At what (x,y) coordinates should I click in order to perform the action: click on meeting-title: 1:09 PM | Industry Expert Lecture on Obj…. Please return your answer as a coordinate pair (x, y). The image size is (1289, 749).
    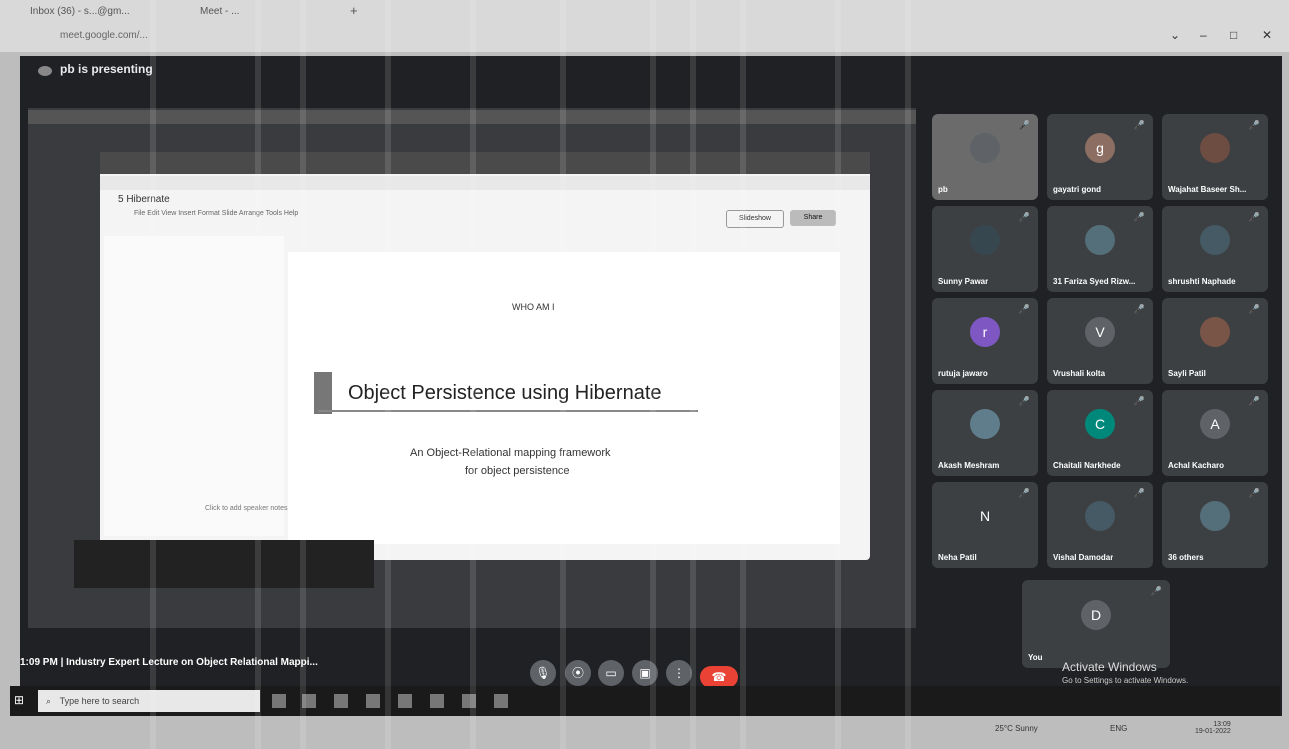
    Looking at the image, I should click on (169, 662).